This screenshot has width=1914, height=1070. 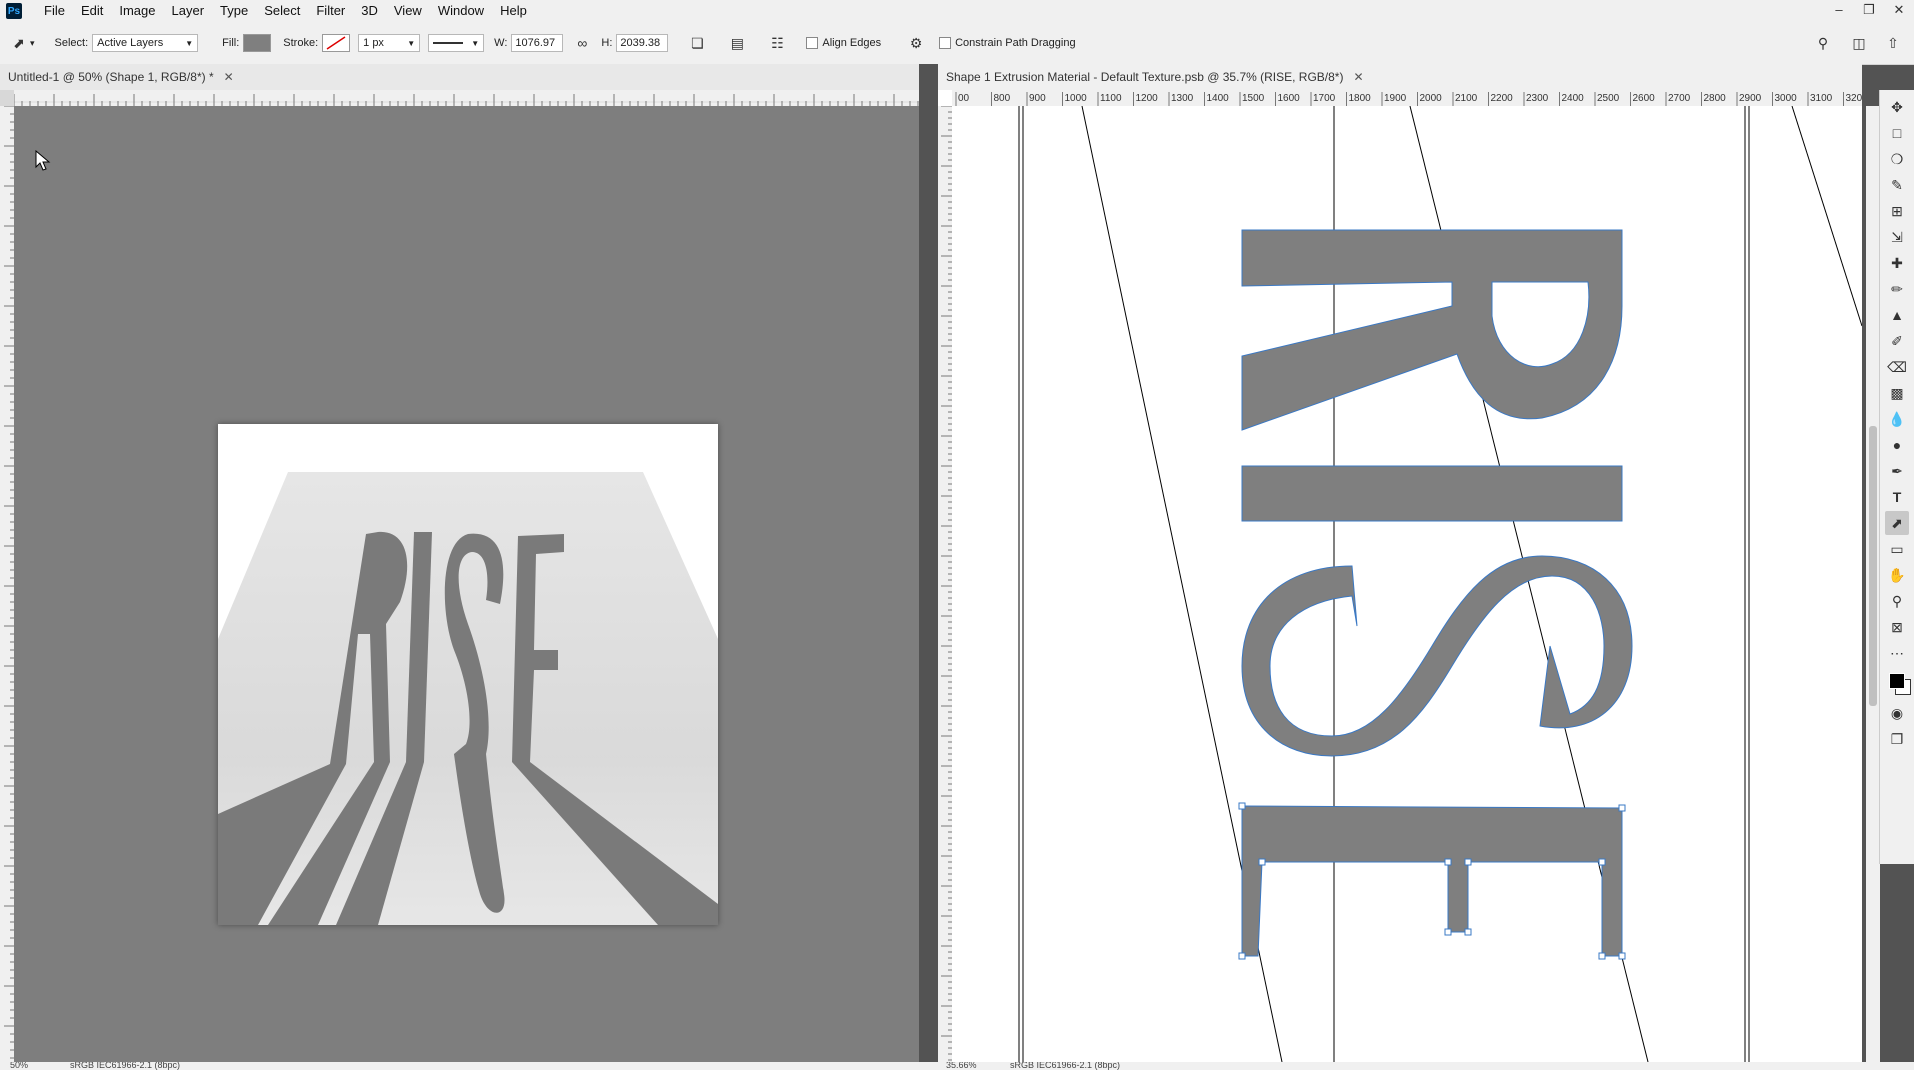 What do you see at coordinates (697, 43) in the screenshot?
I see `path-operations-icon: ❏` at bounding box center [697, 43].